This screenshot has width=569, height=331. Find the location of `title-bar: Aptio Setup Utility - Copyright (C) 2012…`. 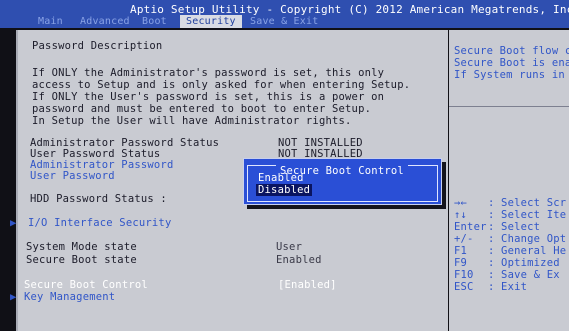

title-bar: Aptio Setup Utility - Copyright (C) 2012… is located at coordinates (284, 14).